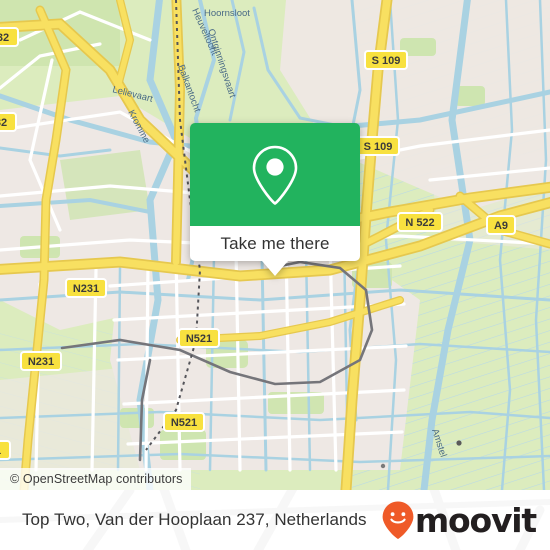 Image resolution: width=550 pixels, height=550 pixels. I want to click on moovit-pin-icon, so click(398, 520).